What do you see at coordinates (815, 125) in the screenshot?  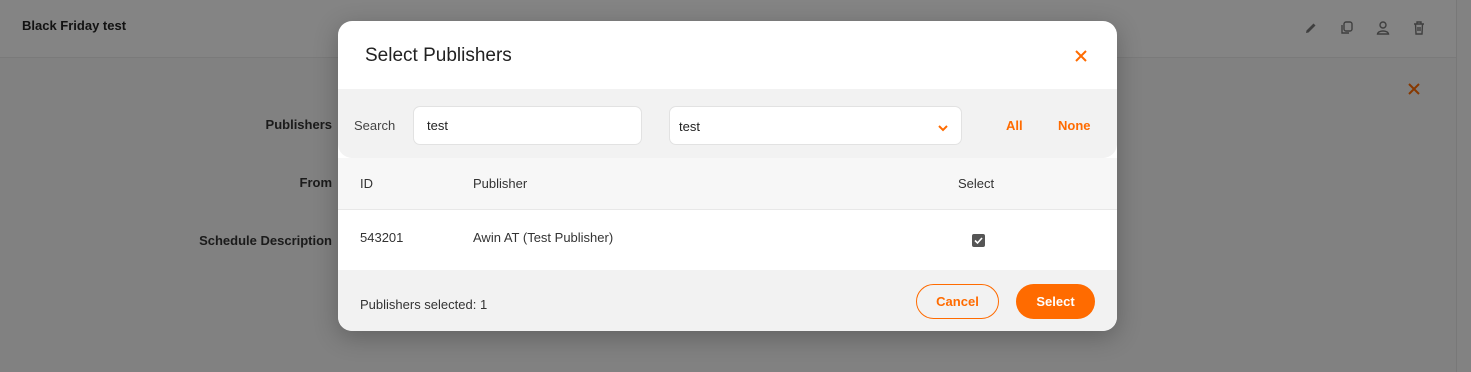 I see `publisher-filter-select: test` at bounding box center [815, 125].